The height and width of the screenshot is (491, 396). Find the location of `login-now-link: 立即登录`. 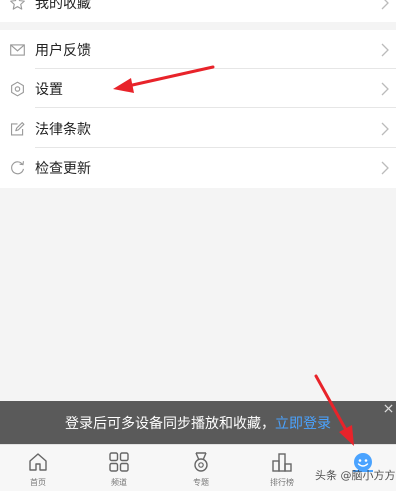

login-now-link: 立即登录 is located at coordinates (303, 424).